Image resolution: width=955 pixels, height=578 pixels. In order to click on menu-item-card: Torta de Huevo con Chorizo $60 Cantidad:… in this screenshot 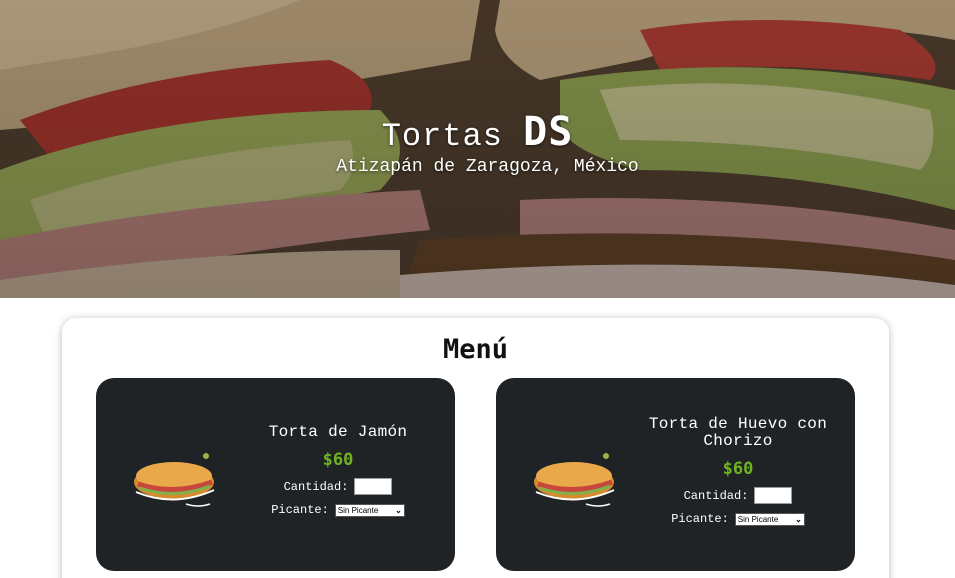, I will do `click(675, 474)`.